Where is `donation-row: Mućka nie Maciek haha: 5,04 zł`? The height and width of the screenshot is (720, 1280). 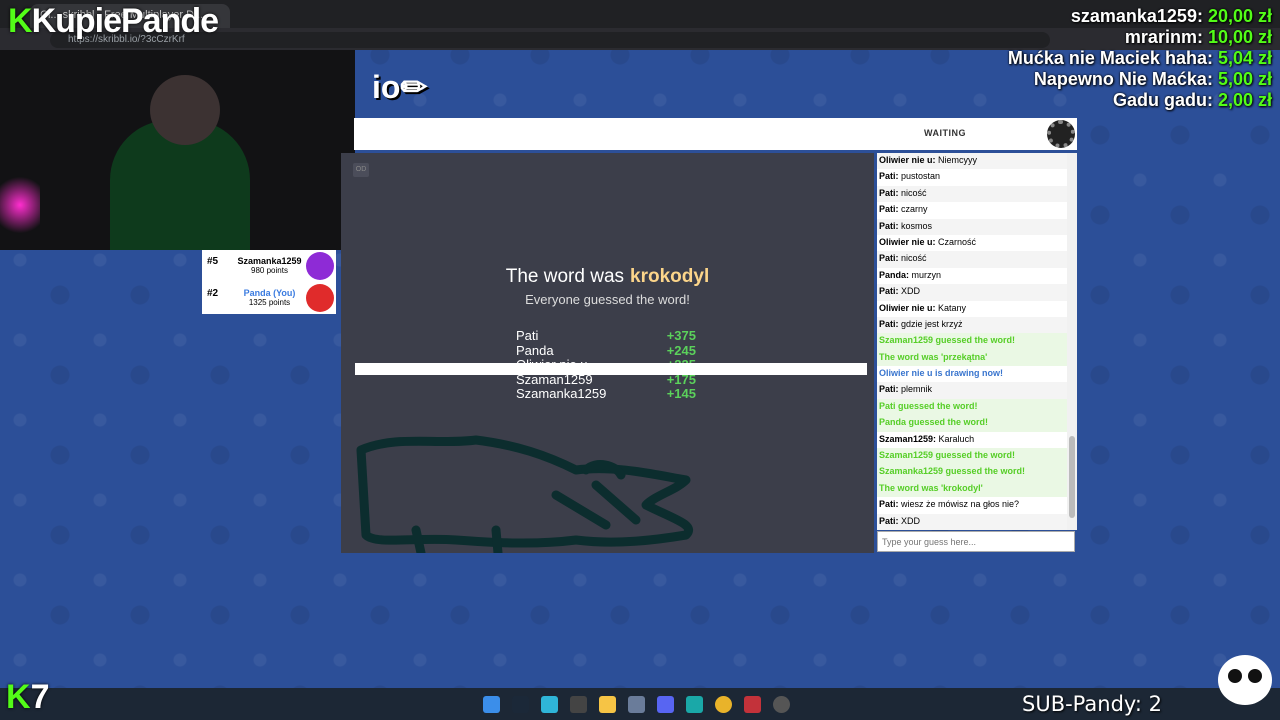 donation-row: Mućka nie Maciek haha: 5,04 zł is located at coordinates (1140, 58).